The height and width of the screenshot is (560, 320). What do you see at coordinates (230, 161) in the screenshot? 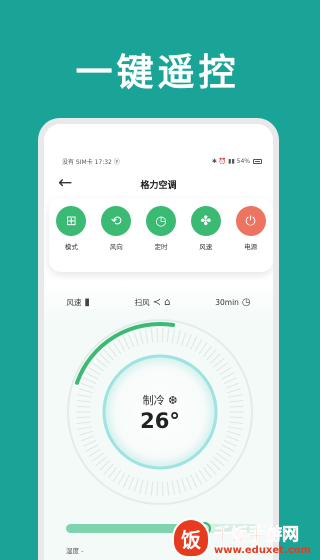
I see `status-right-text: ✱ ⏰ ▮▮ 54%` at bounding box center [230, 161].